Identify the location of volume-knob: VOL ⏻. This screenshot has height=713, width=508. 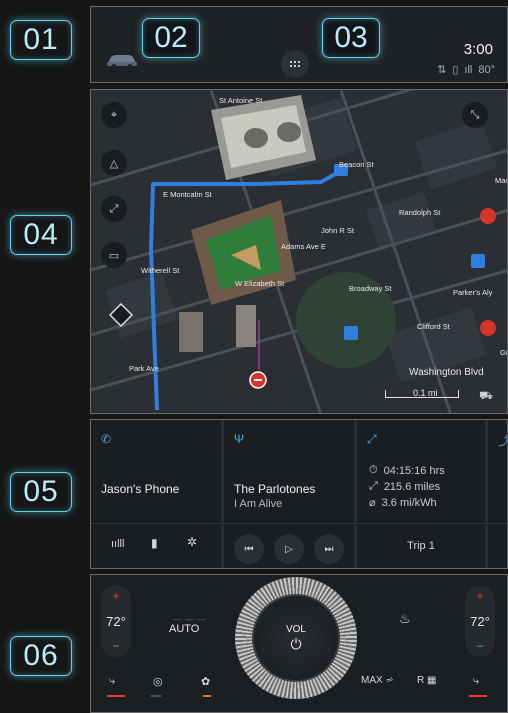
(296, 638).